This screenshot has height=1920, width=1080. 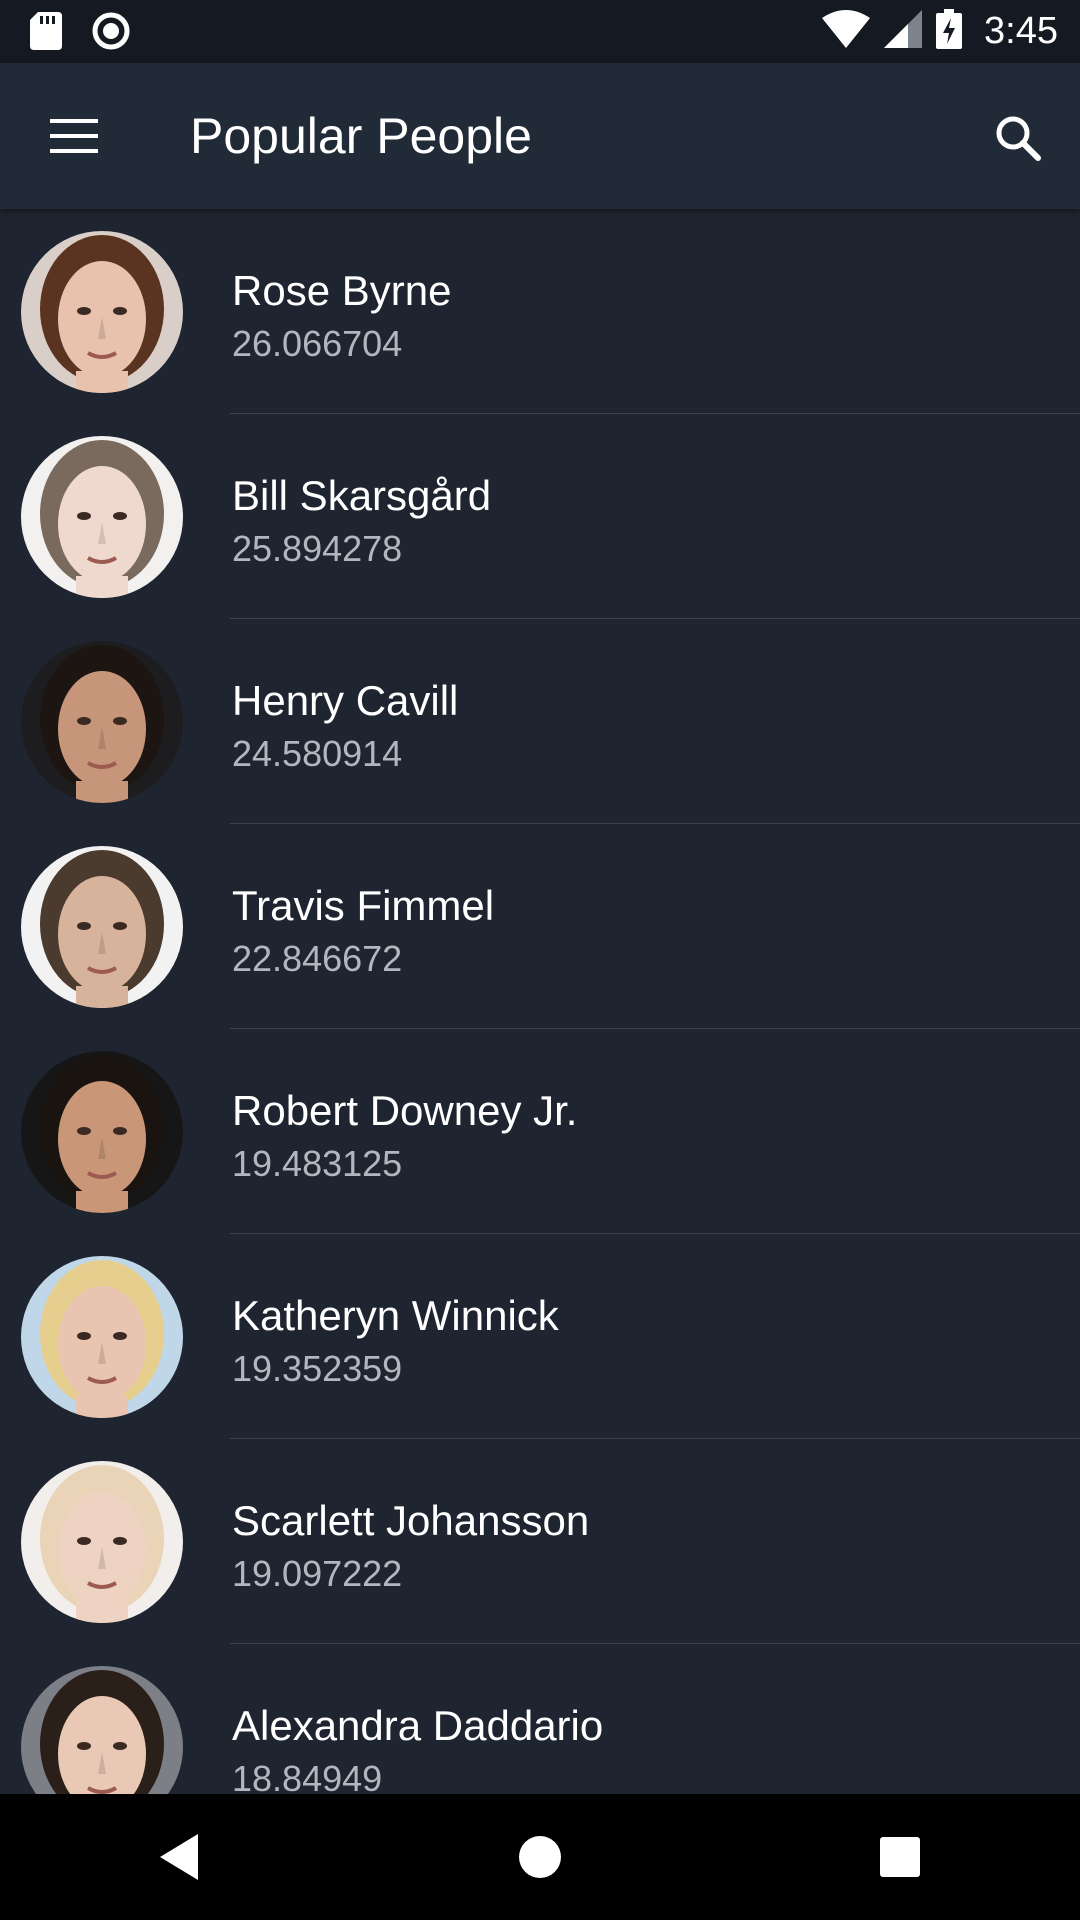 I want to click on recents-square-icon, so click(x=900, y=1857).